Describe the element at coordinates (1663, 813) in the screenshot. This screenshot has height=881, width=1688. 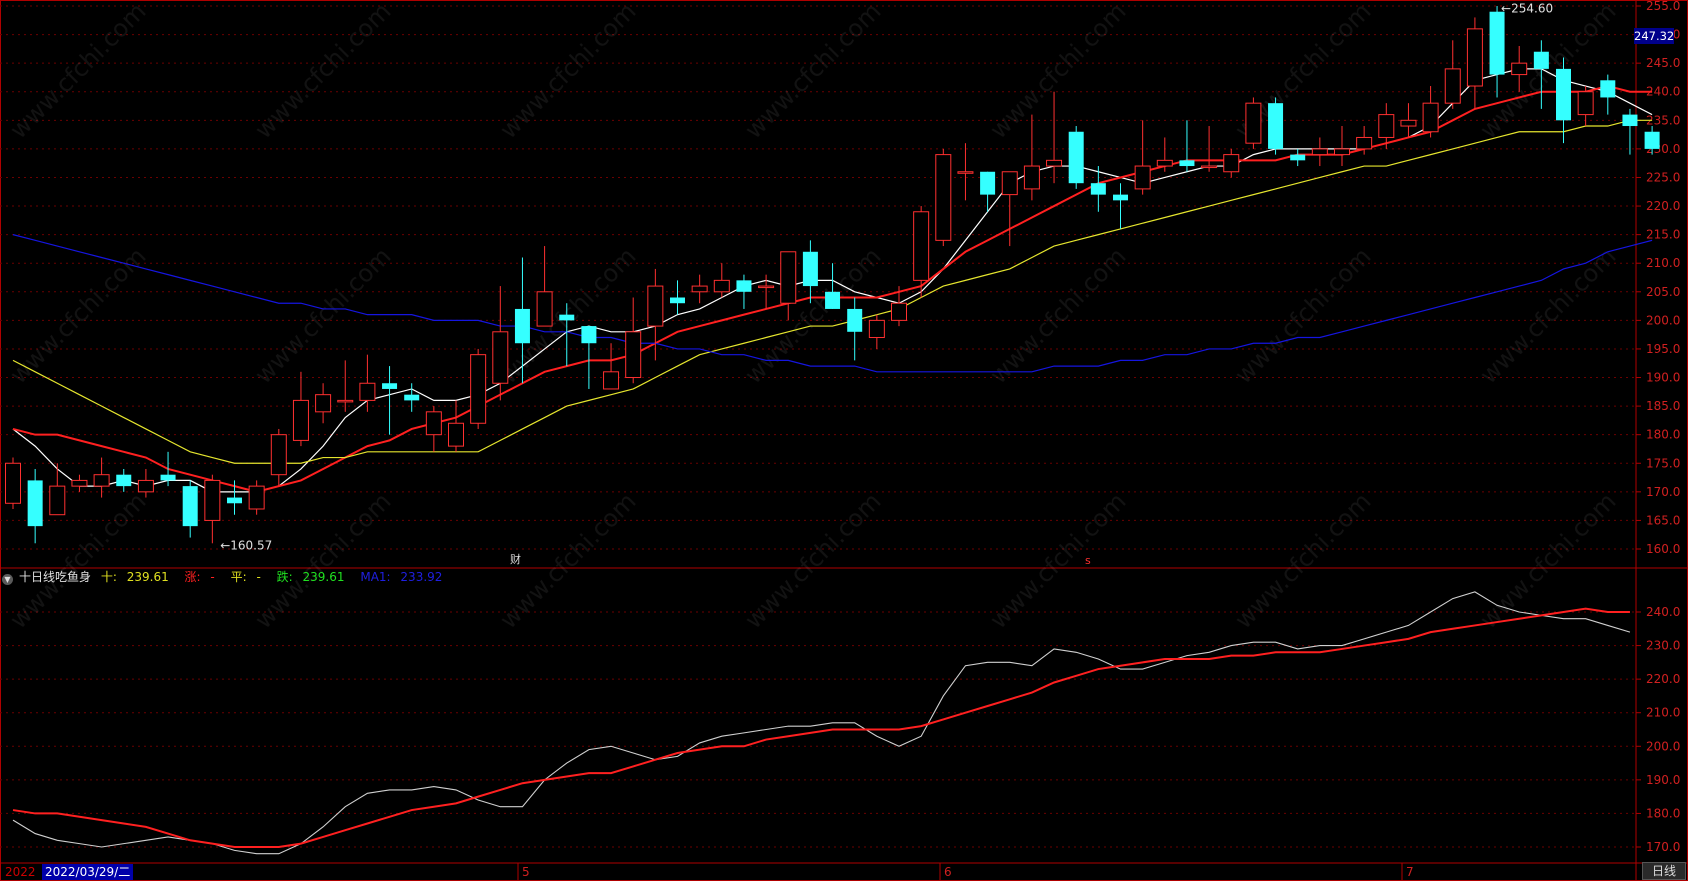
I see `y-tick-label: 180.0` at that location.